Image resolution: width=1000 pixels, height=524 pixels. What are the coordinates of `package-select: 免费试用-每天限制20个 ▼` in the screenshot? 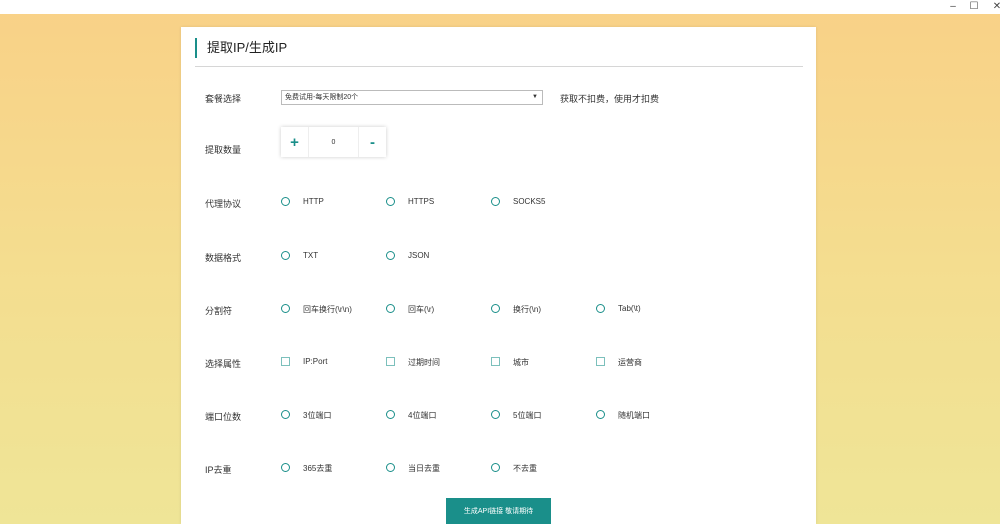 It's located at (412, 97).